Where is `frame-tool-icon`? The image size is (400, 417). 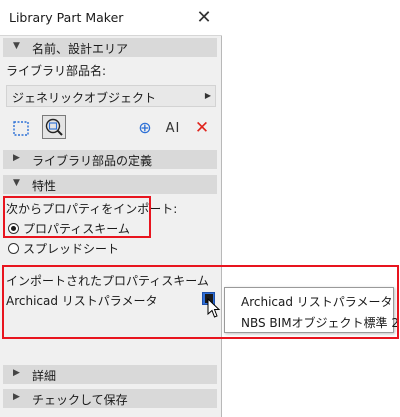 frame-tool-icon is located at coordinates (21, 128).